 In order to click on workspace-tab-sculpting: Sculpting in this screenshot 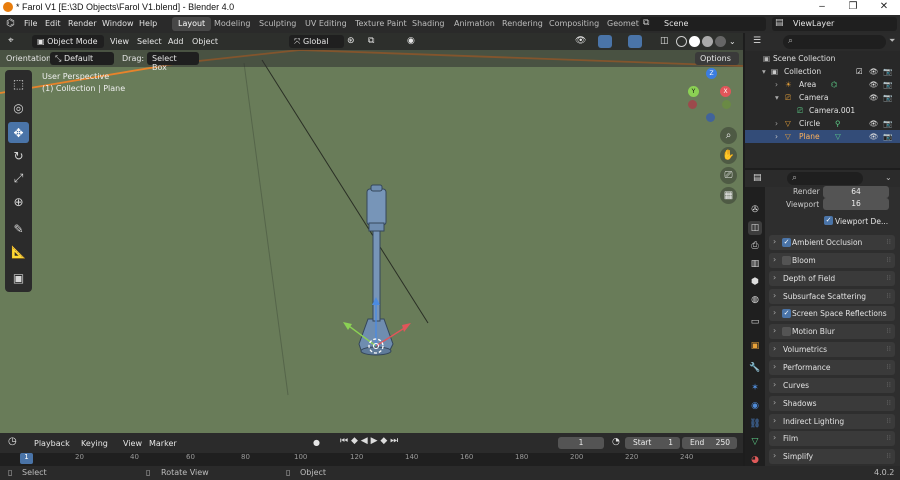, I will do `click(277, 24)`.